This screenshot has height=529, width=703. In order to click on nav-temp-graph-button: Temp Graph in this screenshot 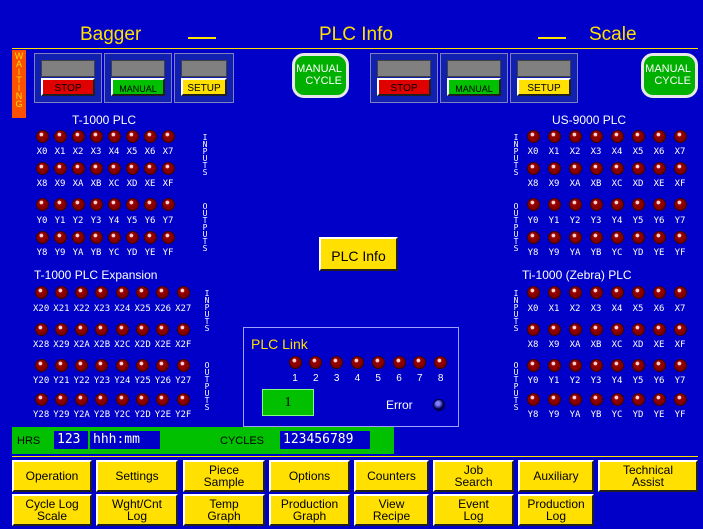, I will do `click(224, 510)`.